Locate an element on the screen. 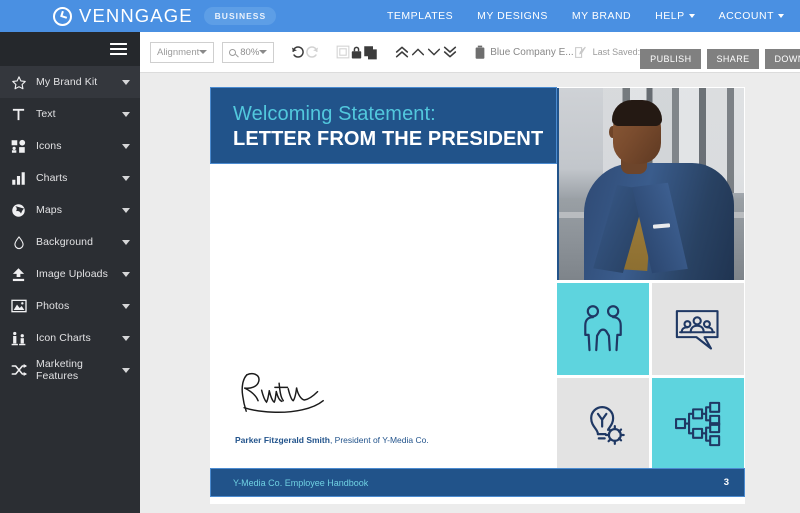 The height and width of the screenshot is (513, 800). search-icon is located at coordinates (233, 52).